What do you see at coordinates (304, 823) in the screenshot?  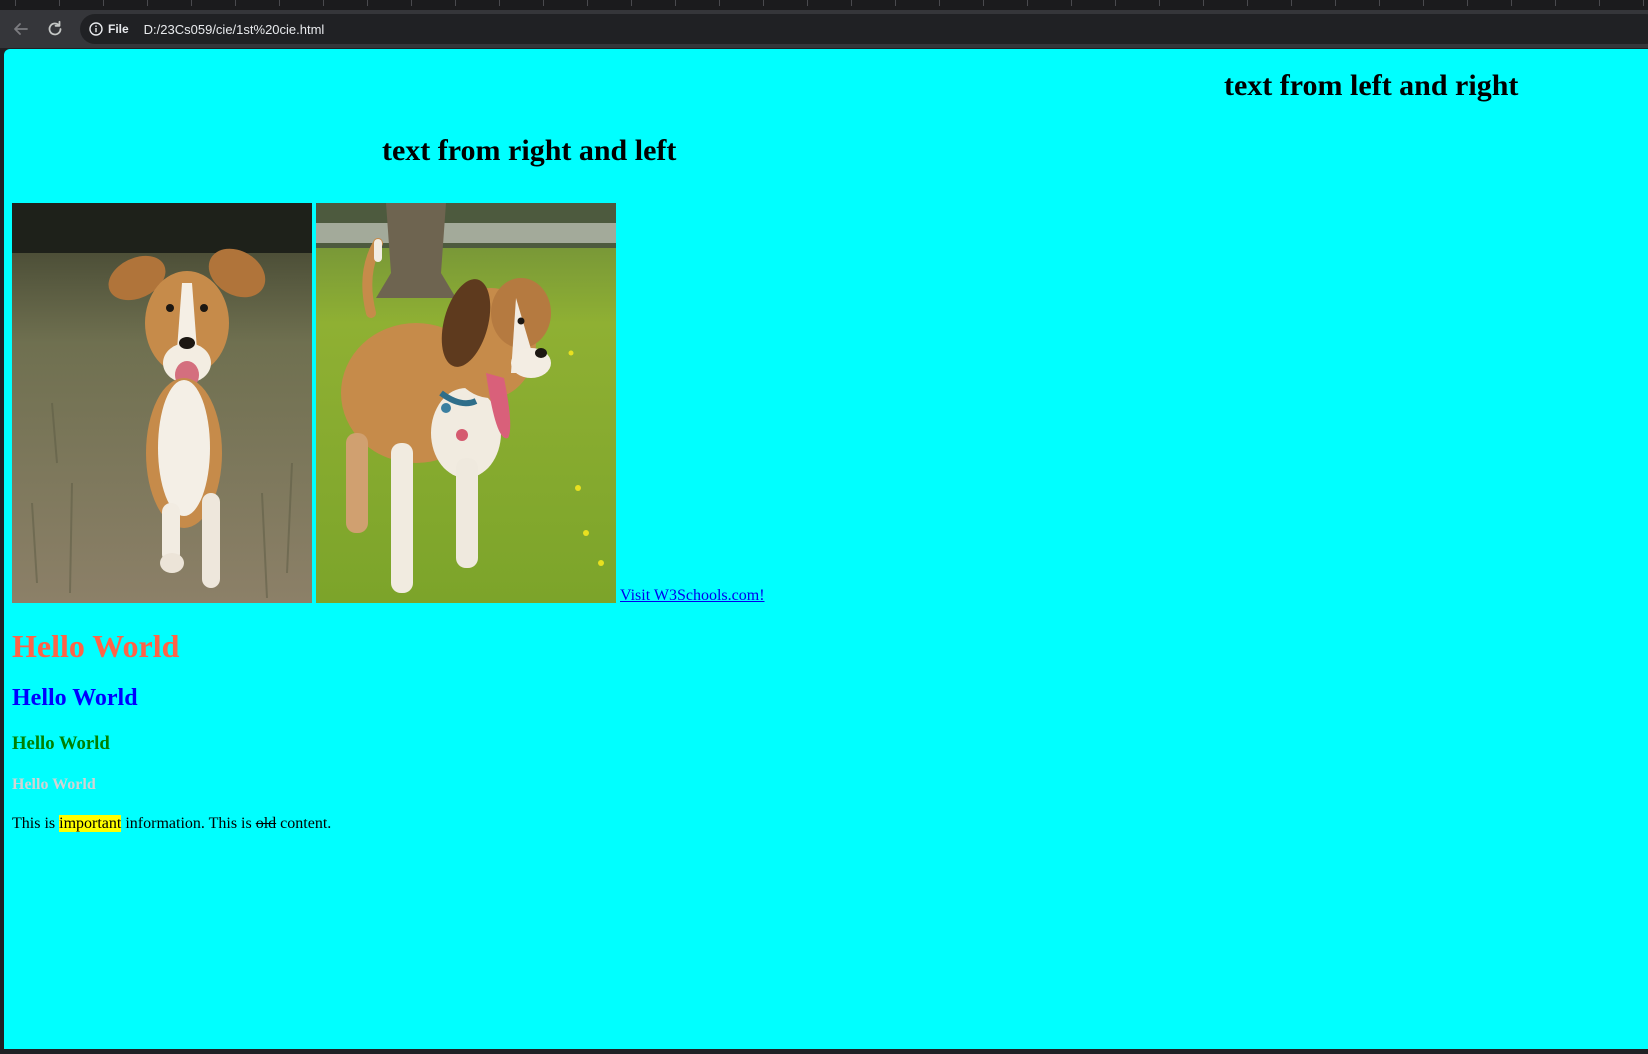 I see `paragraph-text-3: content.` at bounding box center [304, 823].